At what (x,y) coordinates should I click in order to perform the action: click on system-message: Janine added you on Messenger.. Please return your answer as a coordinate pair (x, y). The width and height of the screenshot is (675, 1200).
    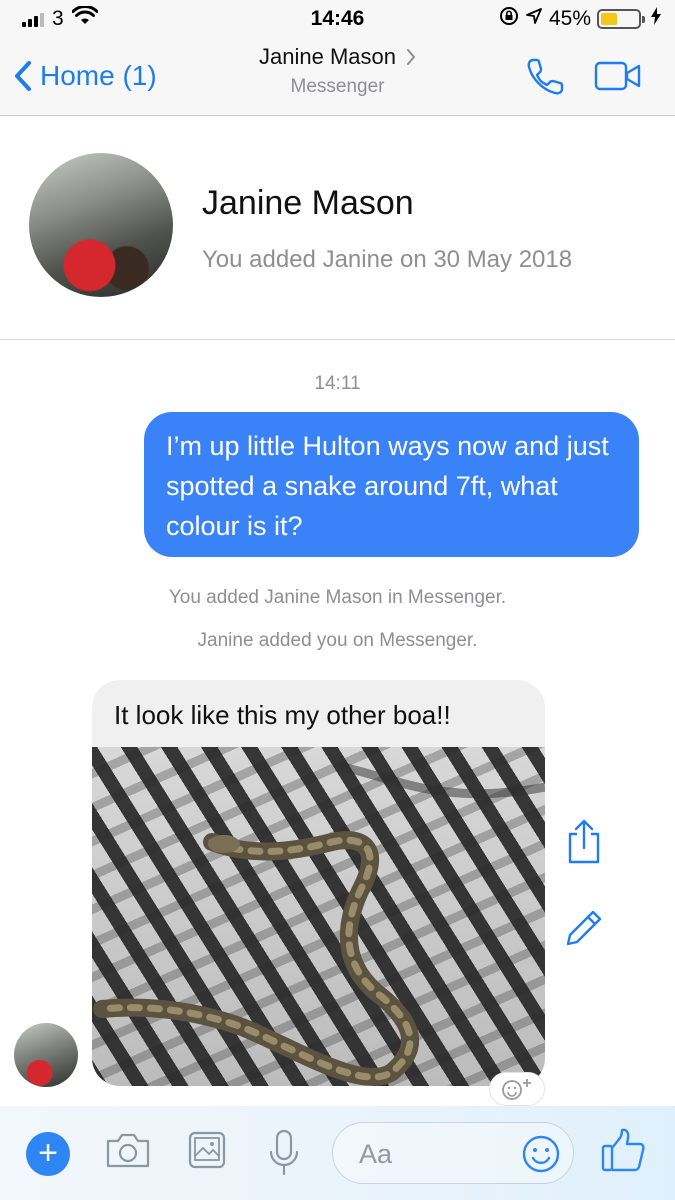
    Looking at the image, I should click on (337, 640).